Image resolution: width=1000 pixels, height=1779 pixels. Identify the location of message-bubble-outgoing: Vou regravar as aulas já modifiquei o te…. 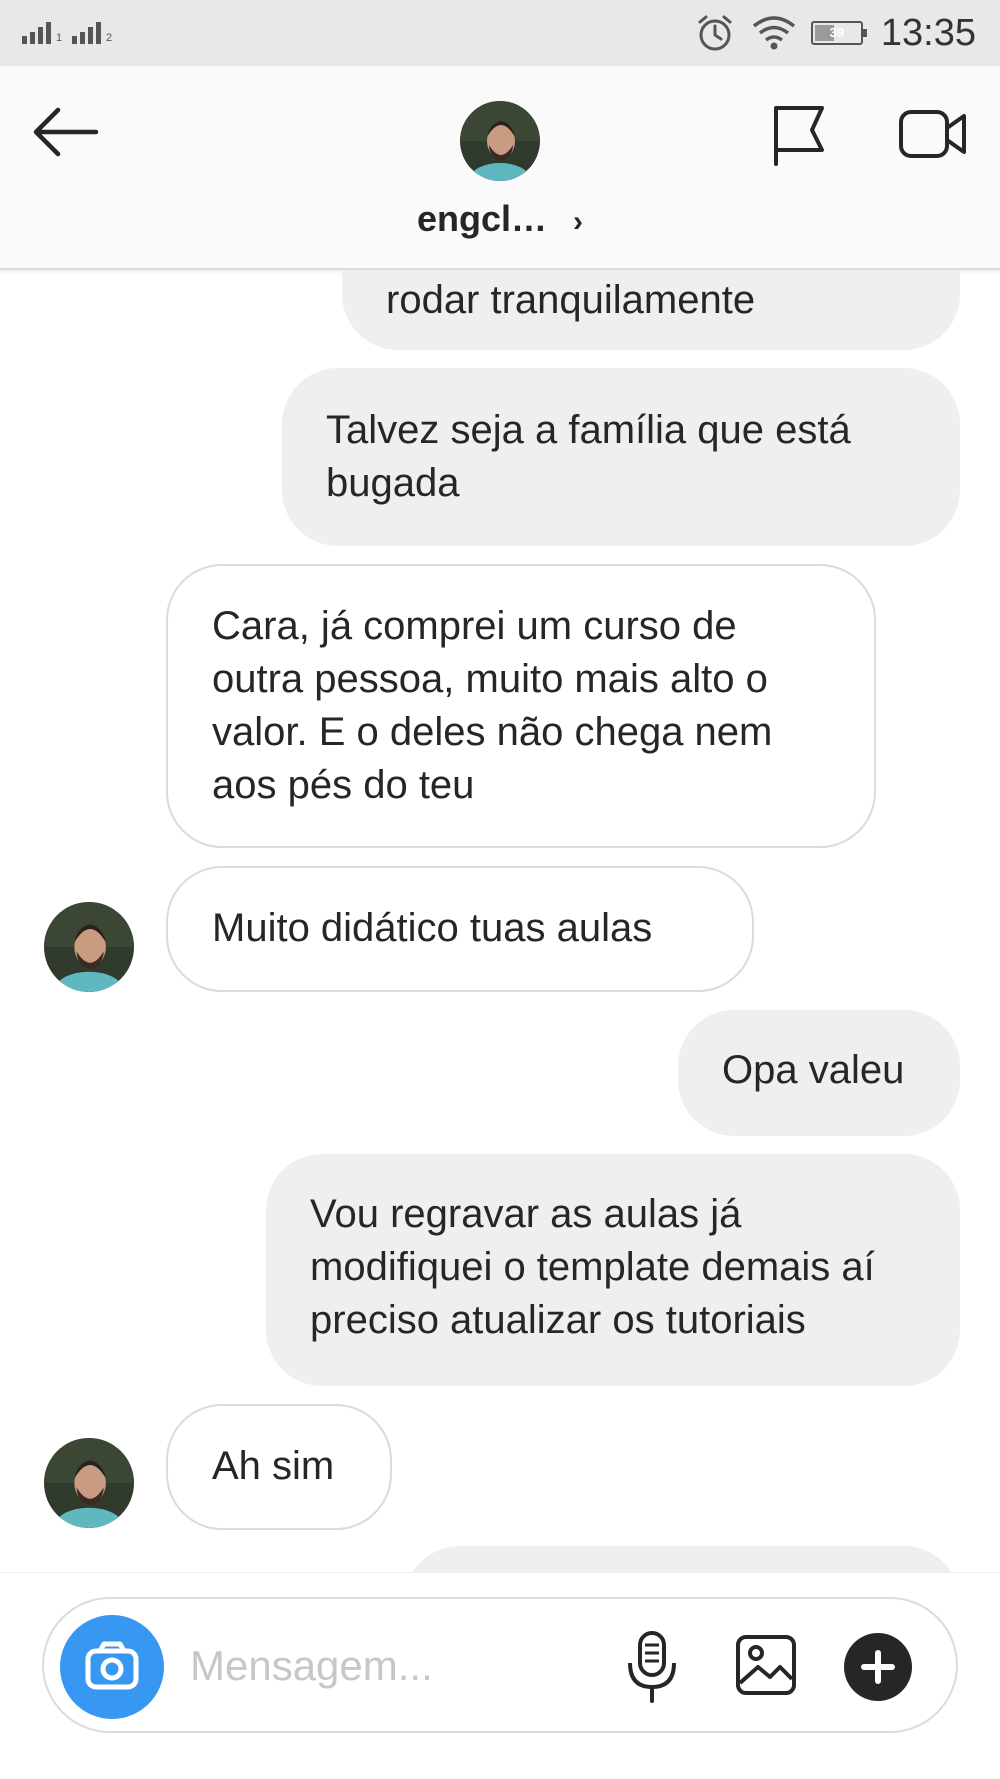
(613, 1270).